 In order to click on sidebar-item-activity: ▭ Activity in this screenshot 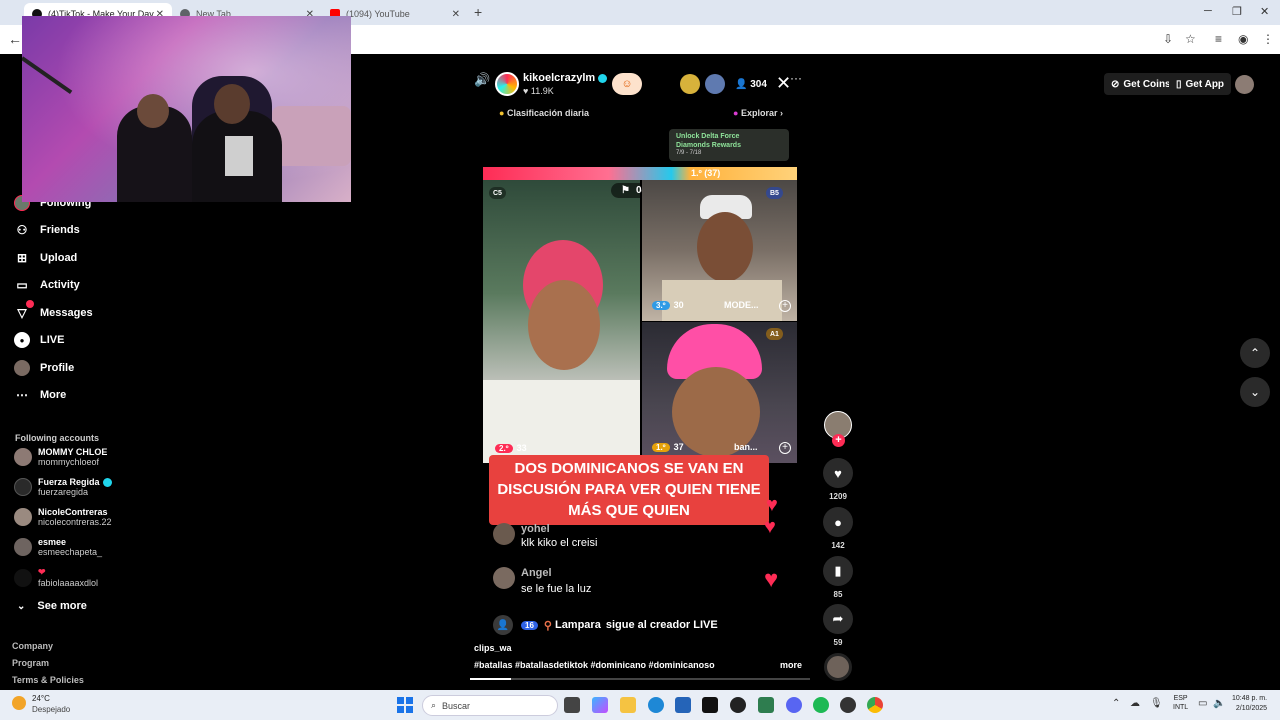, I will do `click(46, 285)`.